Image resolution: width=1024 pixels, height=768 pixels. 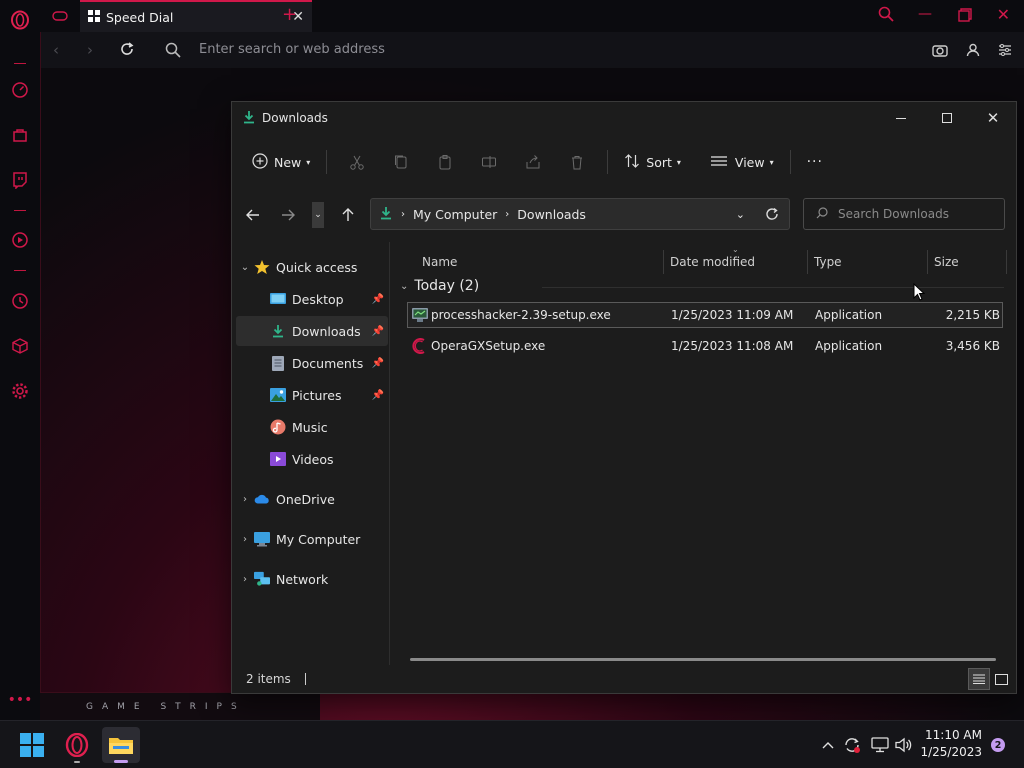 I want to click on address-input: Enter search or web address, so click(x=292, y=49).